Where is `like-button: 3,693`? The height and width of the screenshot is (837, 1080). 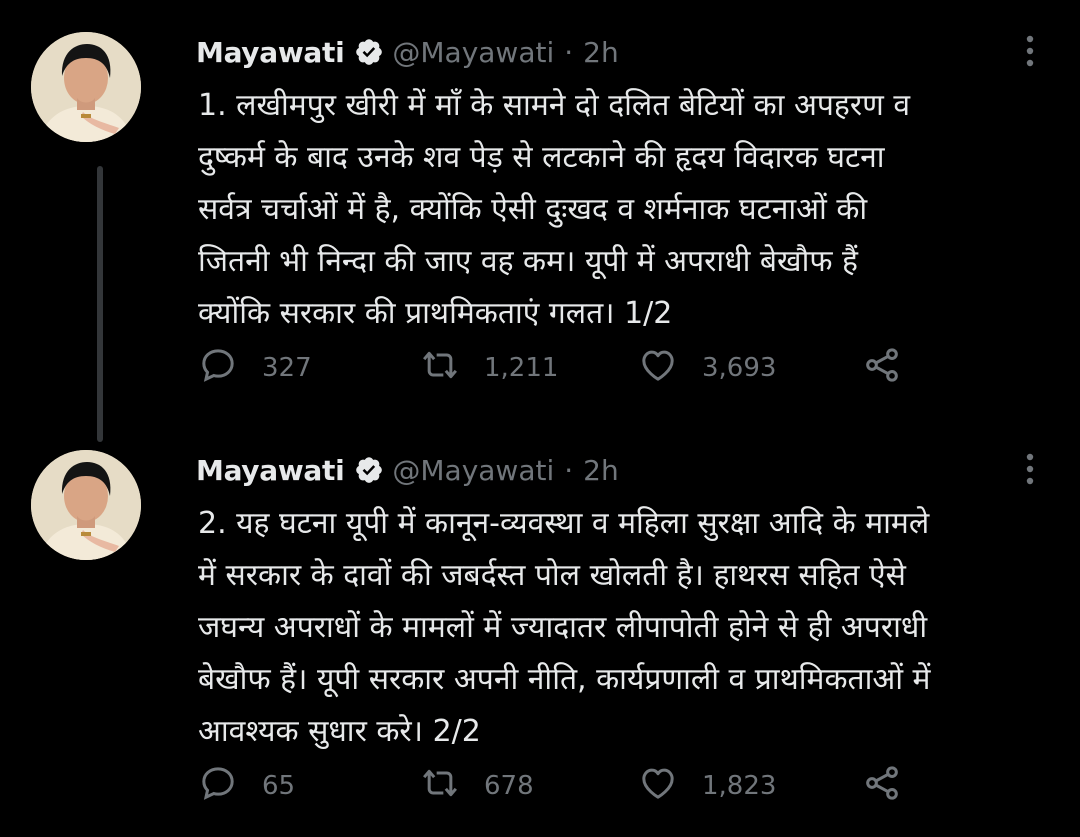 like-button: 3,693 is located at coordinates (707, 368).